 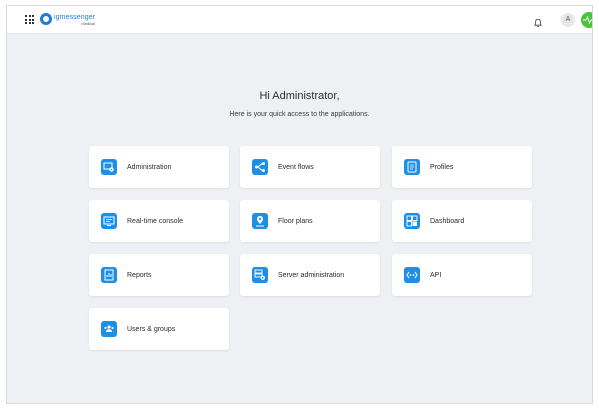 I want to click on administration-icon, so click(x=109, y=167).